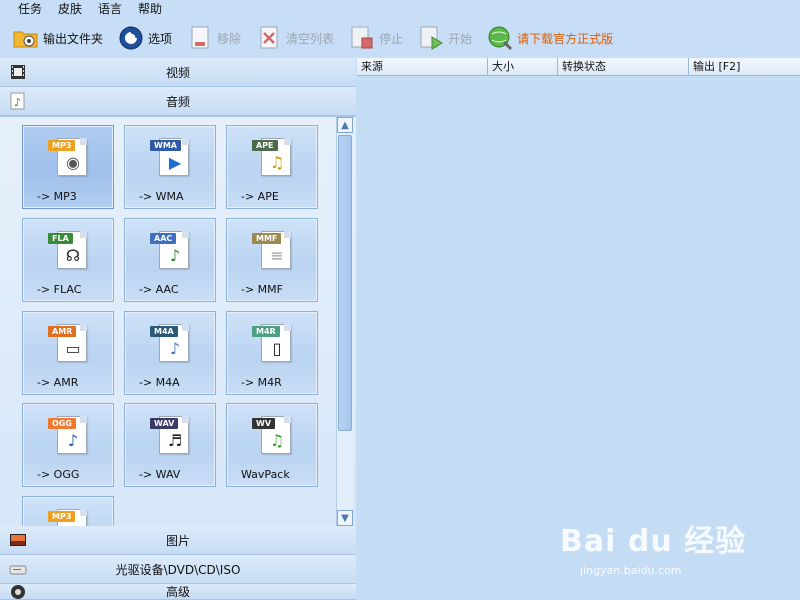 The width and height of the screenshot is (800, 600). Describe the element at coordinates (58, 382) in the screenshot. I see `format-tile-label: -> AMR` at that location.